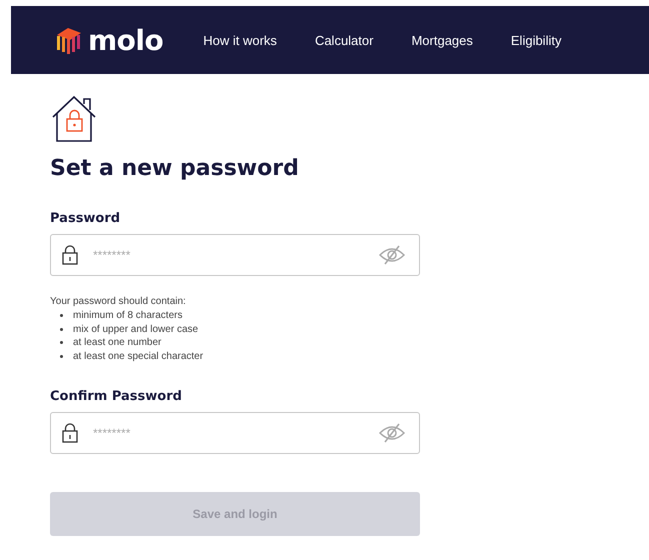 This screenshot has width=649, height=560. What do you see at coordinates (85, 218) in the screenshot?
I see `field-label: Password` at bounding box center [85, 218].